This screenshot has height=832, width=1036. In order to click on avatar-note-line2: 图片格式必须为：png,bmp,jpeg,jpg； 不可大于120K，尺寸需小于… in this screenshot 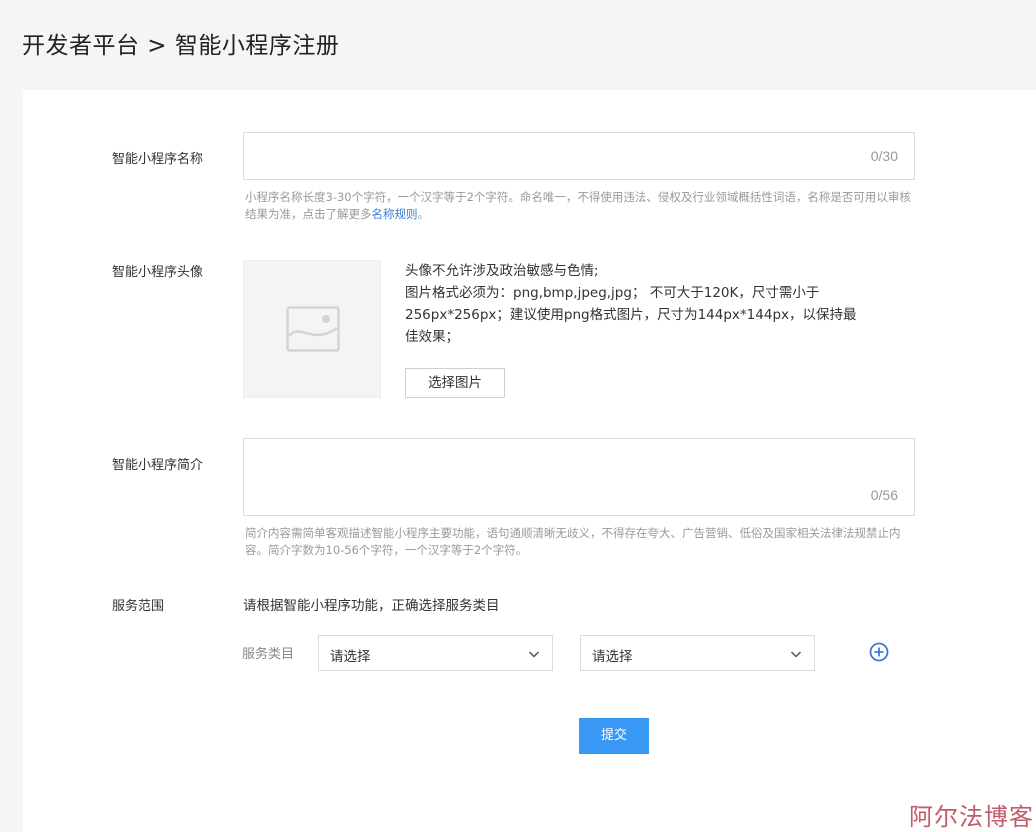, I will do `click(631, 315)`.